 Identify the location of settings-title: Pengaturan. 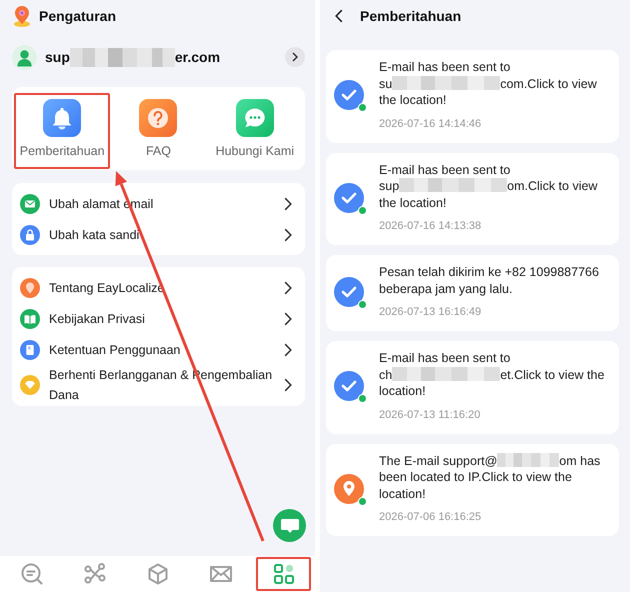
(77, 16).